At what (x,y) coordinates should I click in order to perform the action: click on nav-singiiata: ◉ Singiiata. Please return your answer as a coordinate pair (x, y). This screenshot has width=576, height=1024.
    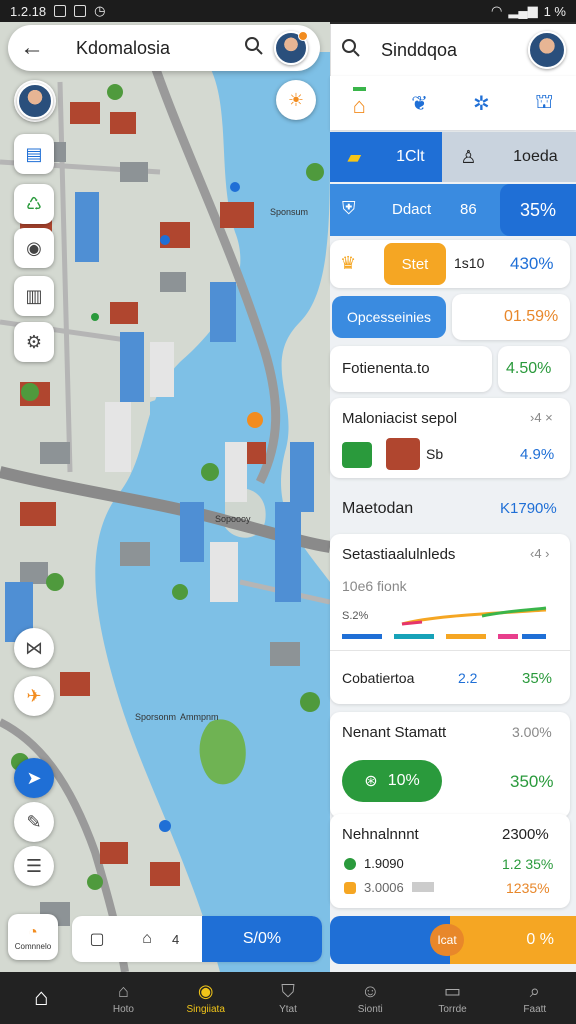
    Looking at the image, I should click on (206, 998).